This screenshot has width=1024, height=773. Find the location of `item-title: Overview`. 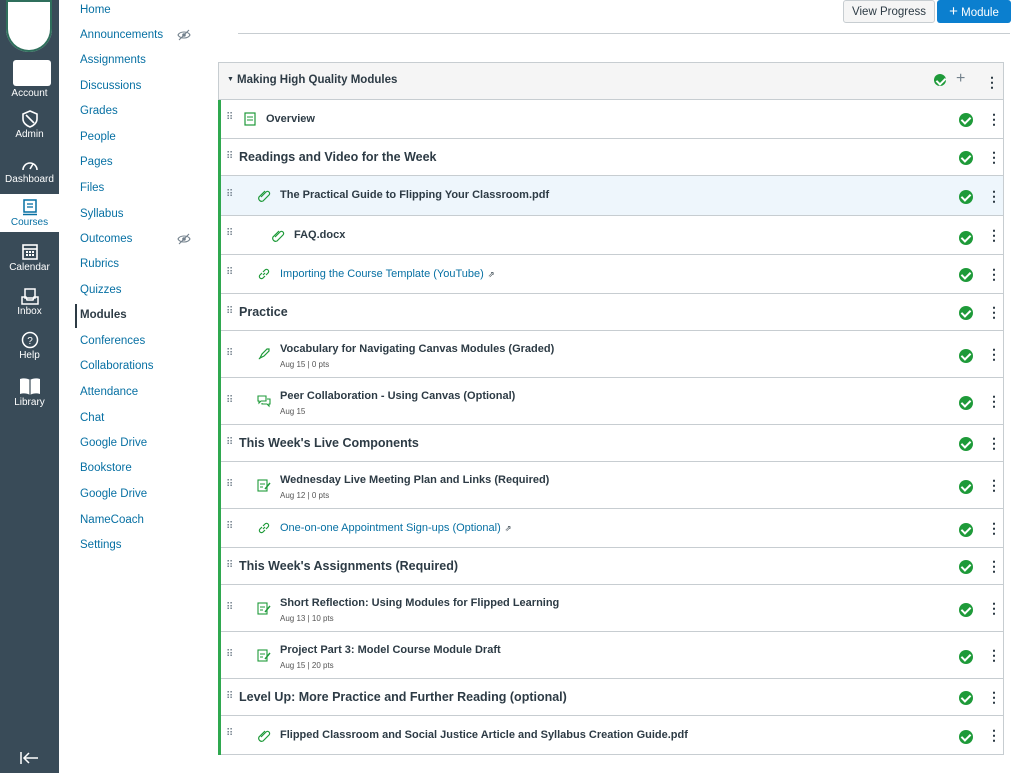

item-title: Overview is located at coordinates (290, 119).